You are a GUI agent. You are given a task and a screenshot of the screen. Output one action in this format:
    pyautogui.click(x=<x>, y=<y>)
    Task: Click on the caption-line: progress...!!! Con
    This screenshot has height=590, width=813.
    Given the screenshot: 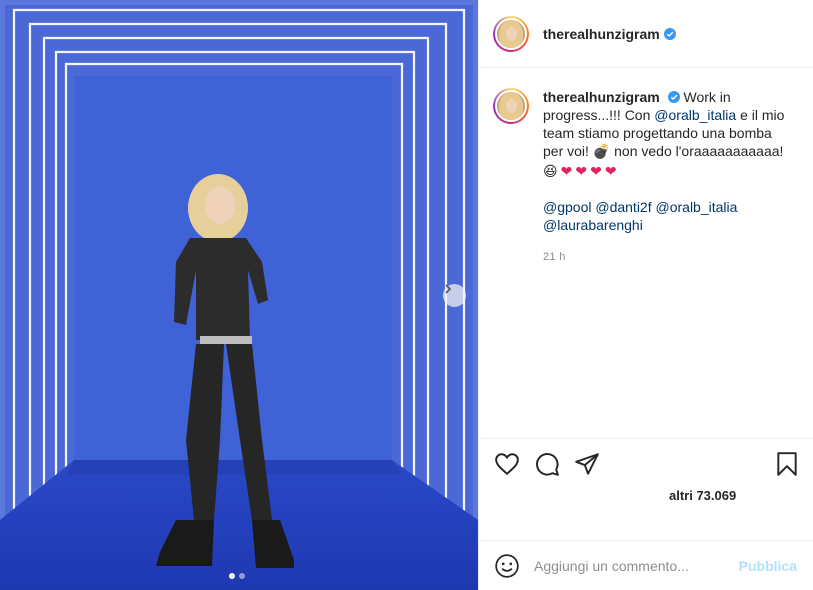 What is the action you would take?
    pyautogui.click(x=599, y=115)
    